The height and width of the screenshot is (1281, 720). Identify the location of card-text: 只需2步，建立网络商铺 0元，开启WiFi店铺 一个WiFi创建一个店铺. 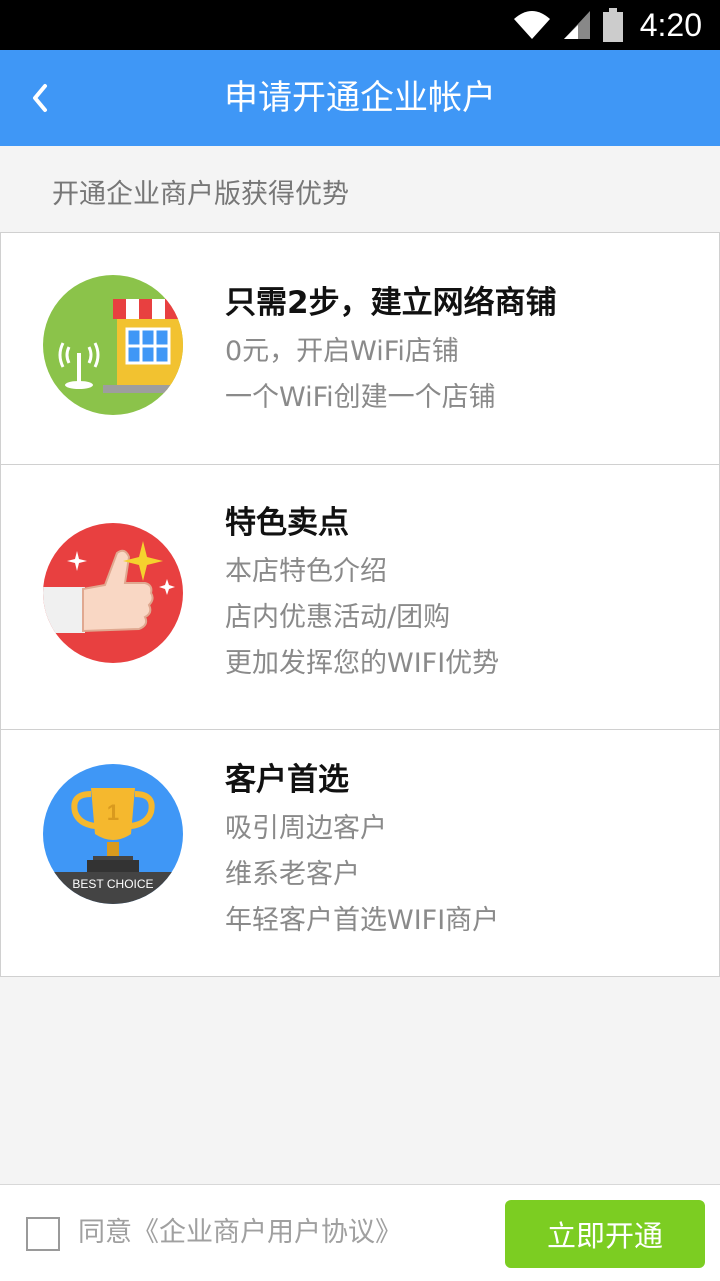
(391, 351).